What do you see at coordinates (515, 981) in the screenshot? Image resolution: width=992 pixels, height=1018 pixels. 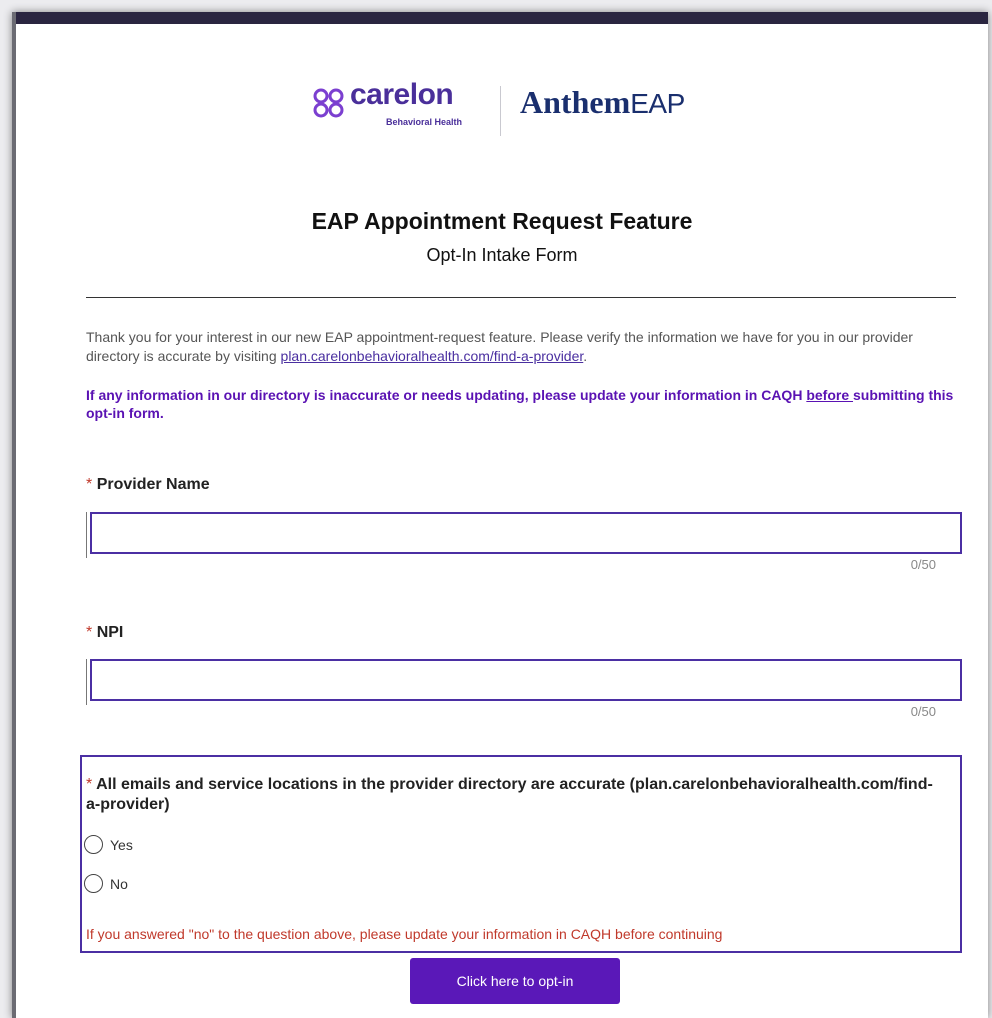 I see `opt-in-button: Click here to opt-in` at bounding box center [515, 981].